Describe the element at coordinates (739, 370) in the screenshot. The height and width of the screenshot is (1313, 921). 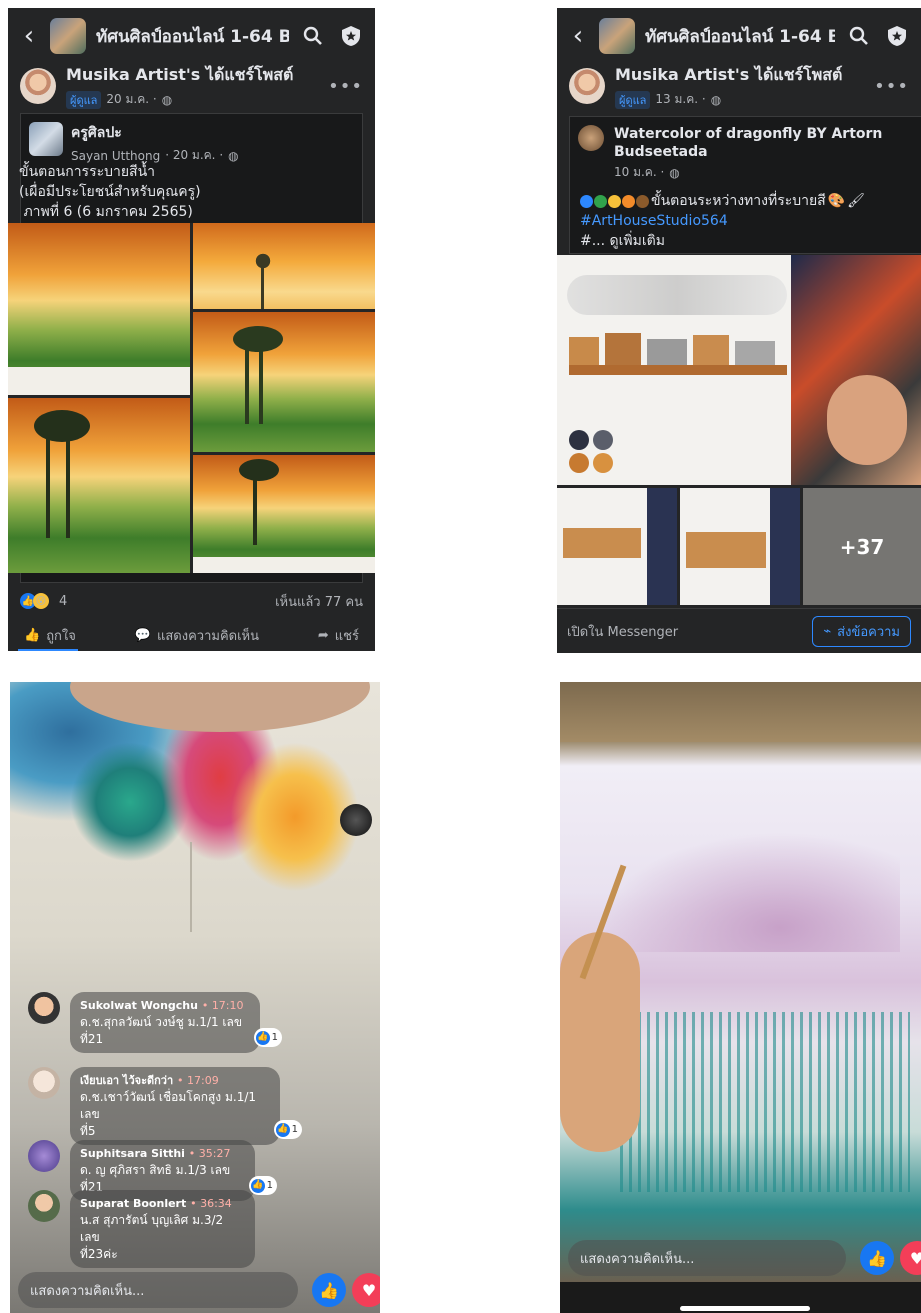
I see `painting-main-image` at that location.